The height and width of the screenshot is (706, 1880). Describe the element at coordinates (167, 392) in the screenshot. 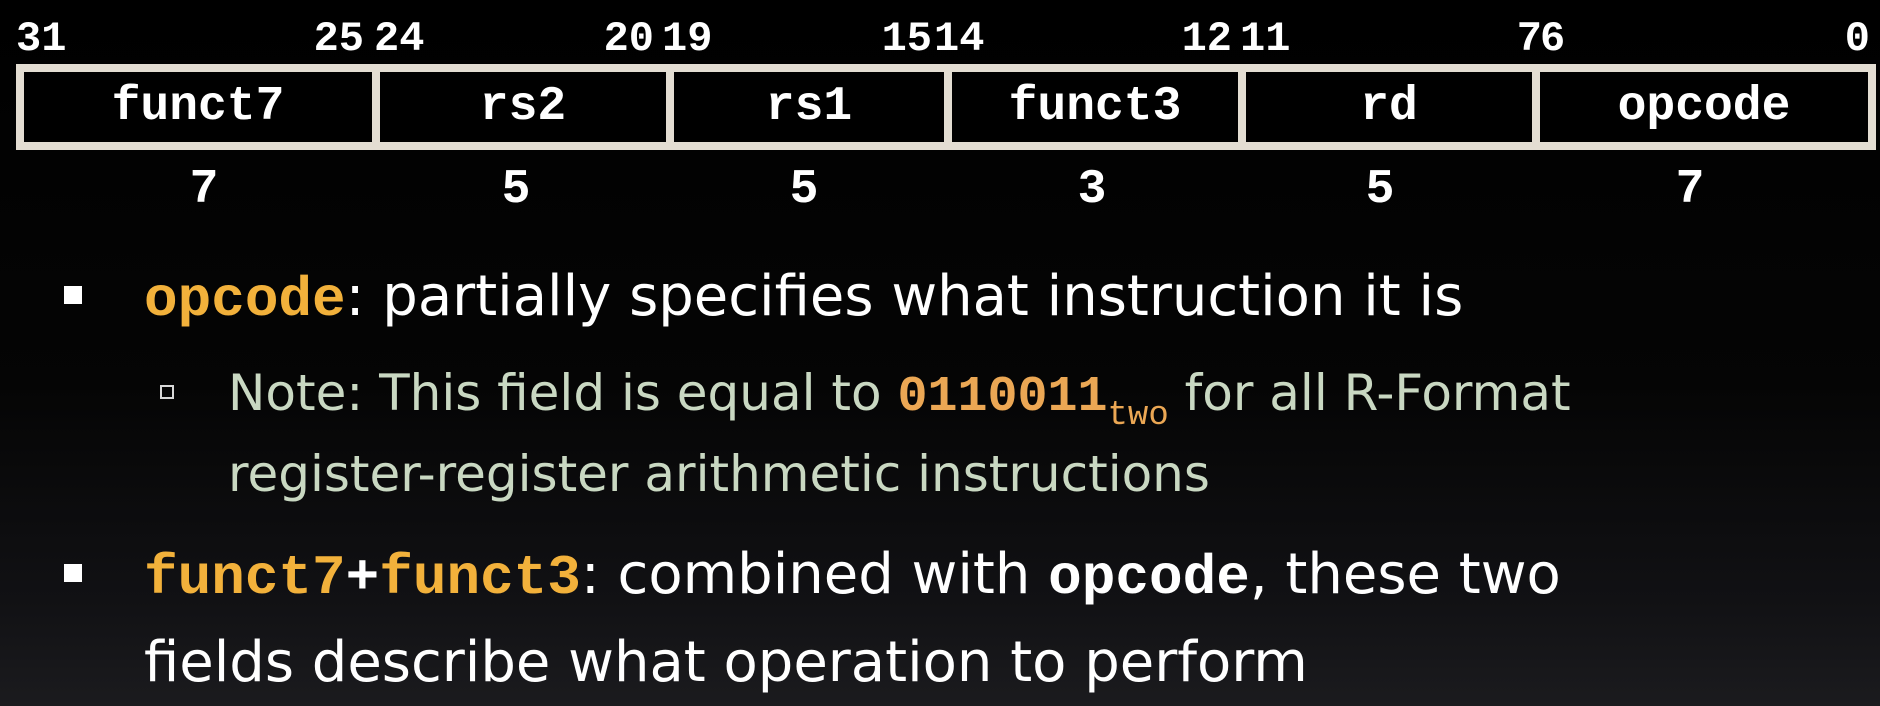

I see `sub-bullet-marker` at that location.